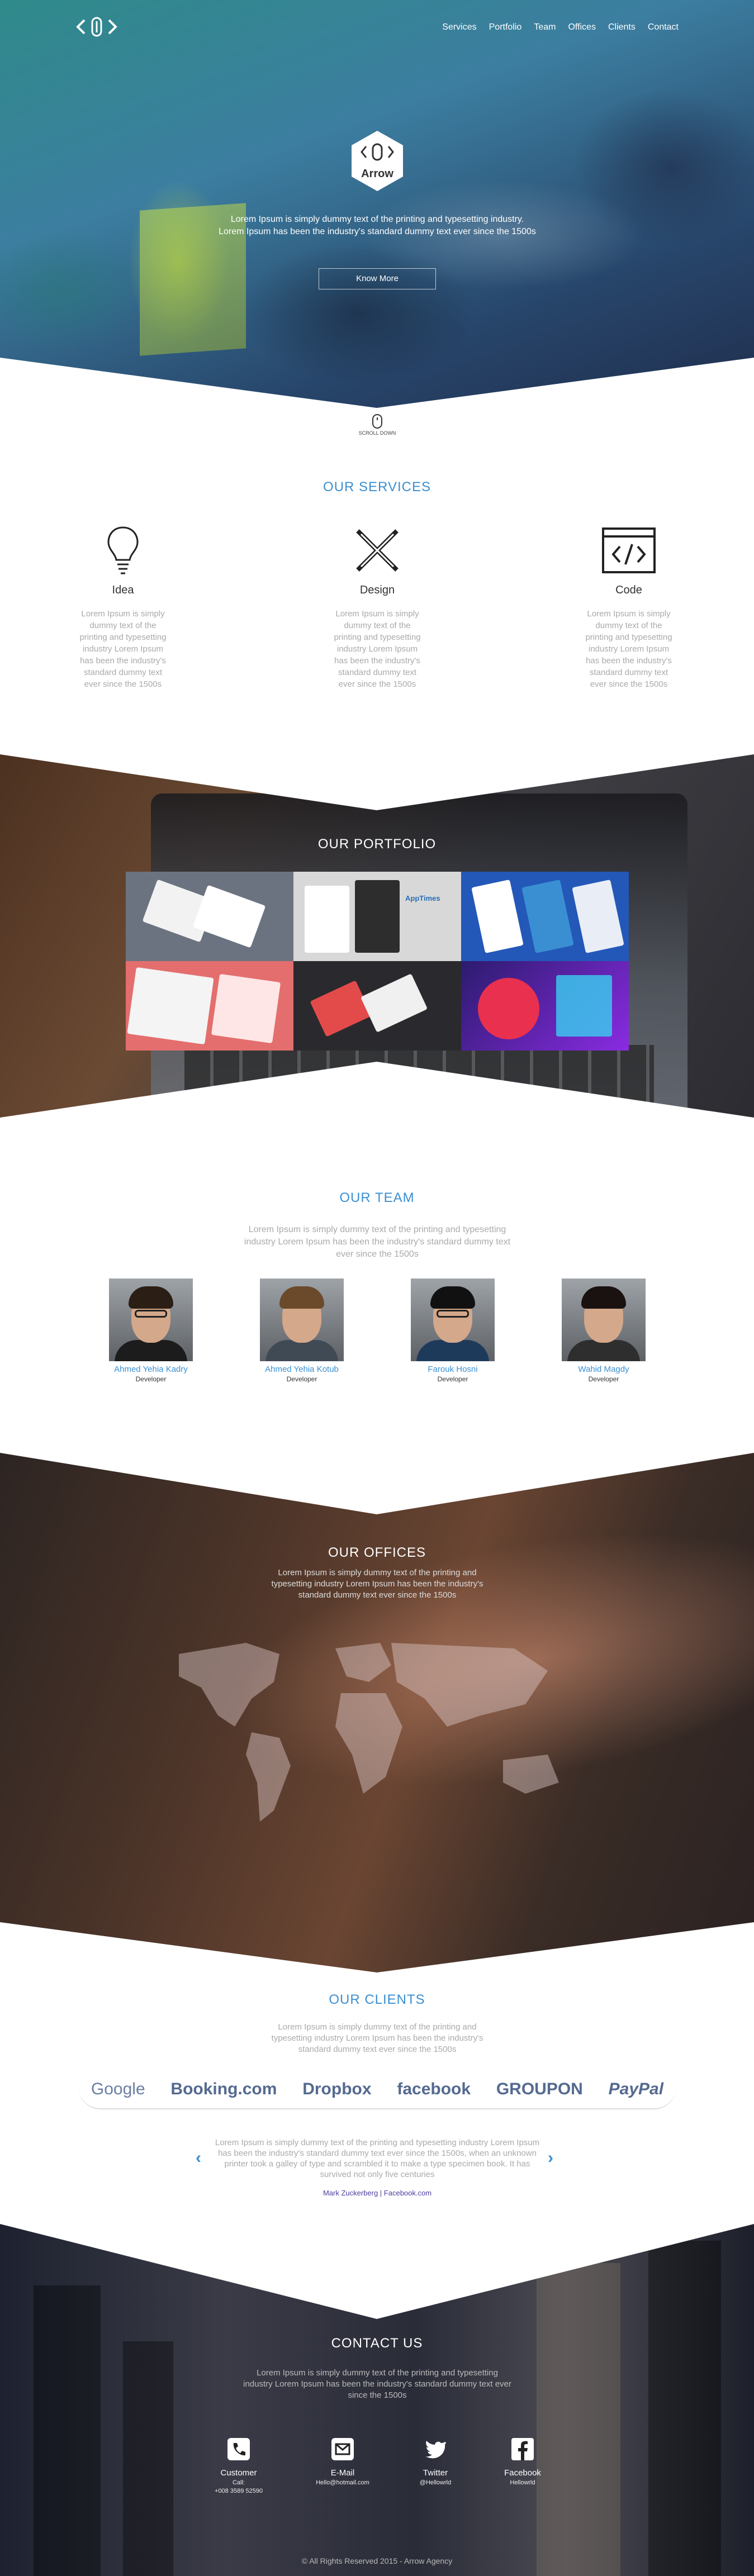  What do you see at coordinates (377, 917) in the screenshot?
I see `portfolio-item: AppTimes` at bounding box center [377, 917].